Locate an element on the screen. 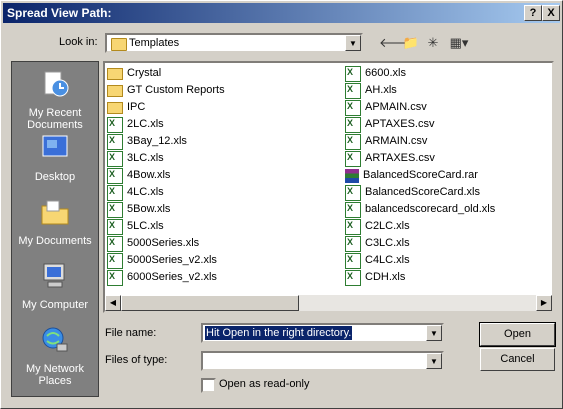  list-item: 5LC.xls is located at coordinates (166, 226).